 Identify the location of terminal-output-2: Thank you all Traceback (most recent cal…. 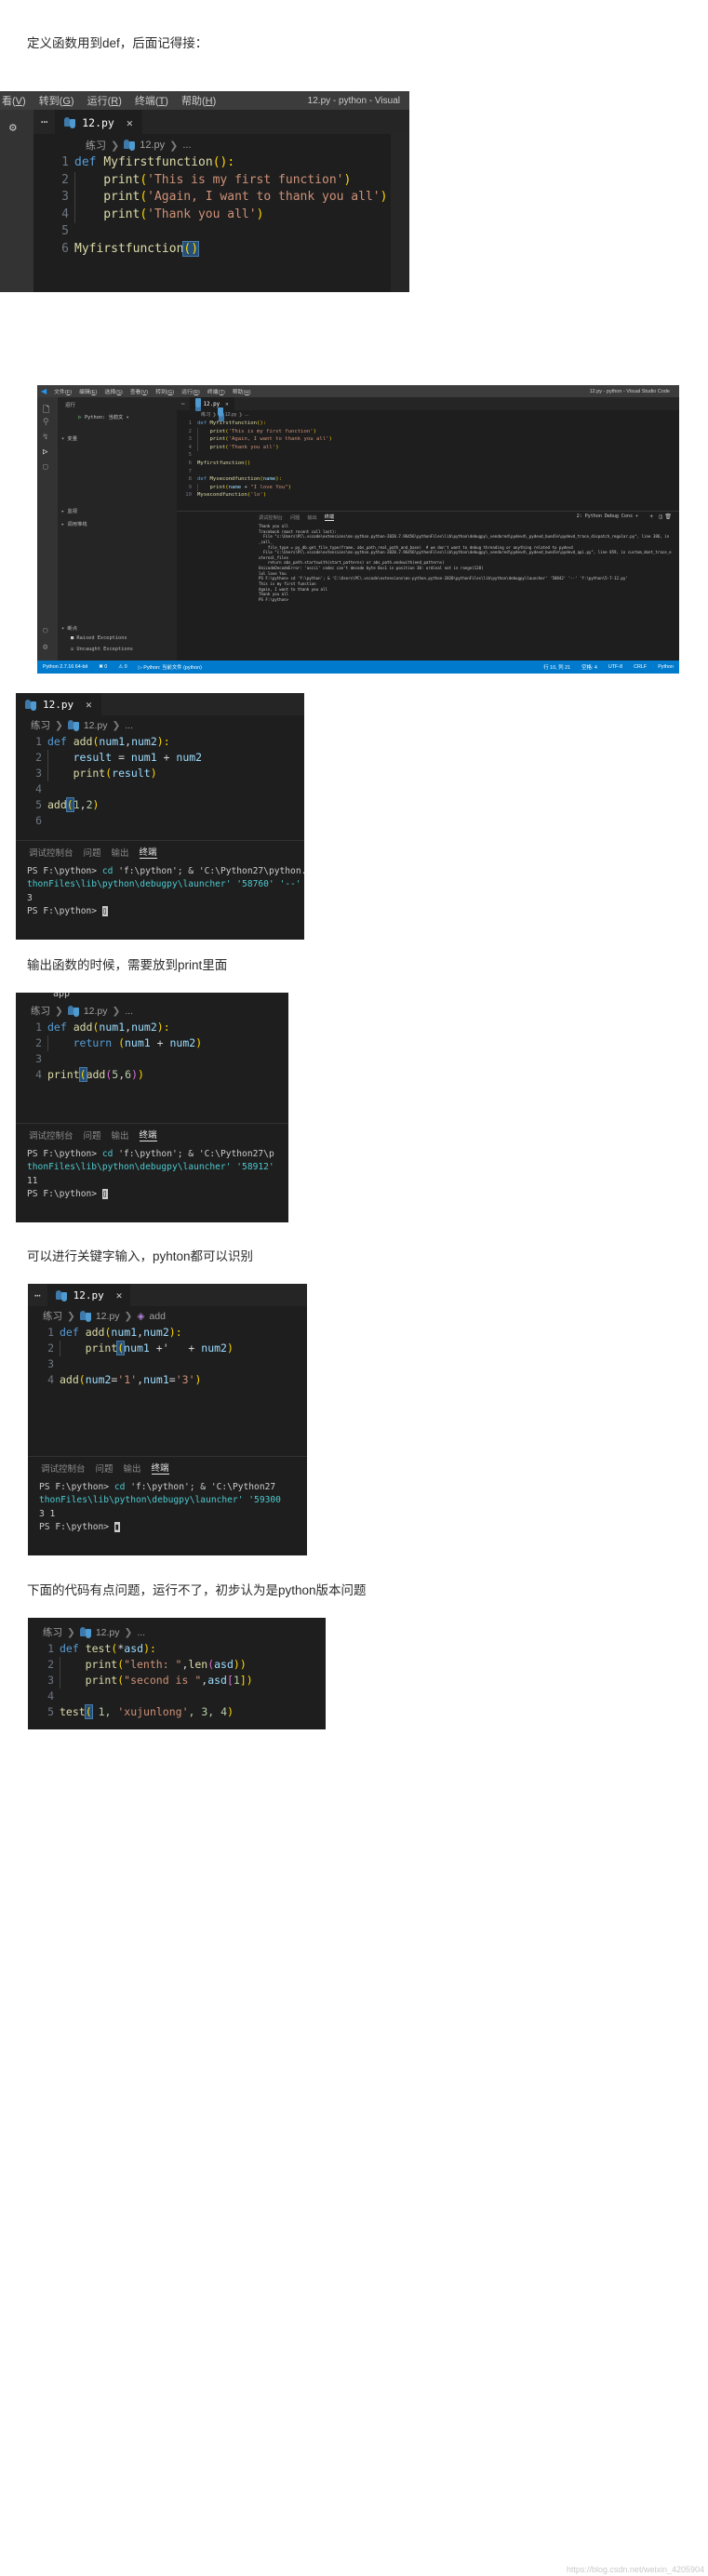
(465, 591).